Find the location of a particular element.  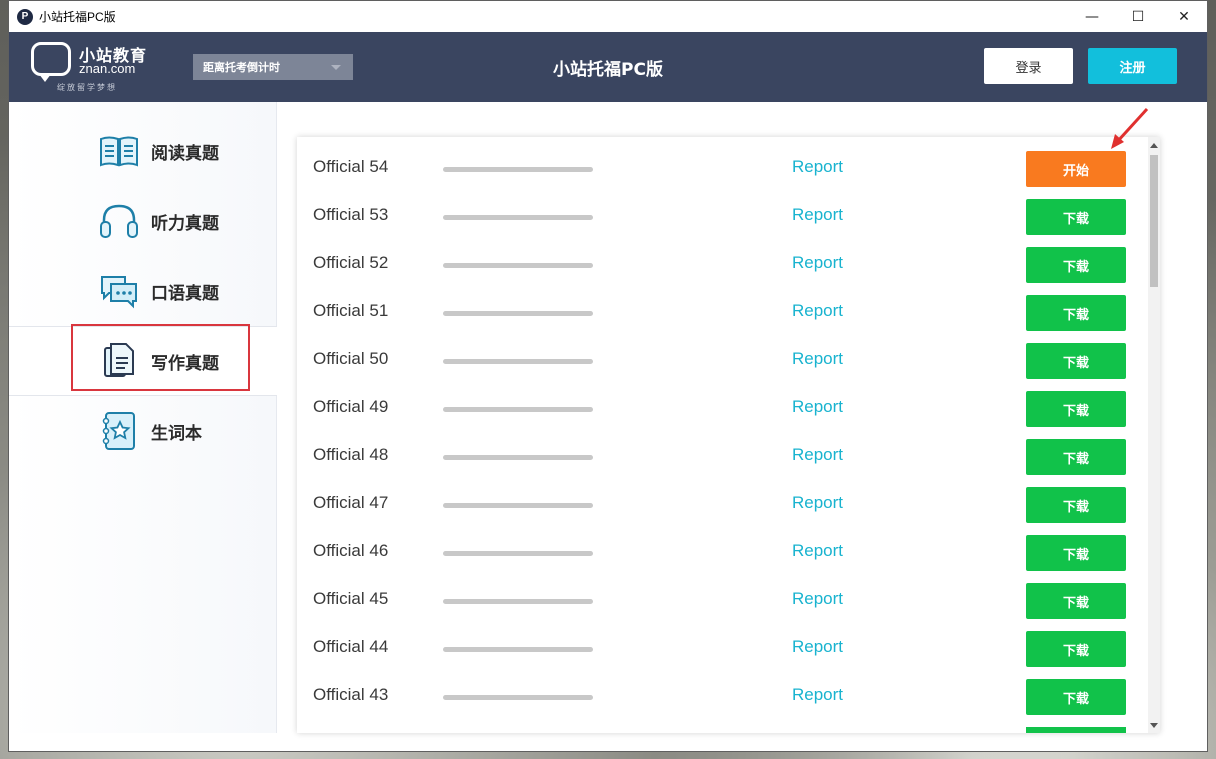

title-bar: P 小站托福PC版 — ☐ ✕ is located at coordinates (608, 16).